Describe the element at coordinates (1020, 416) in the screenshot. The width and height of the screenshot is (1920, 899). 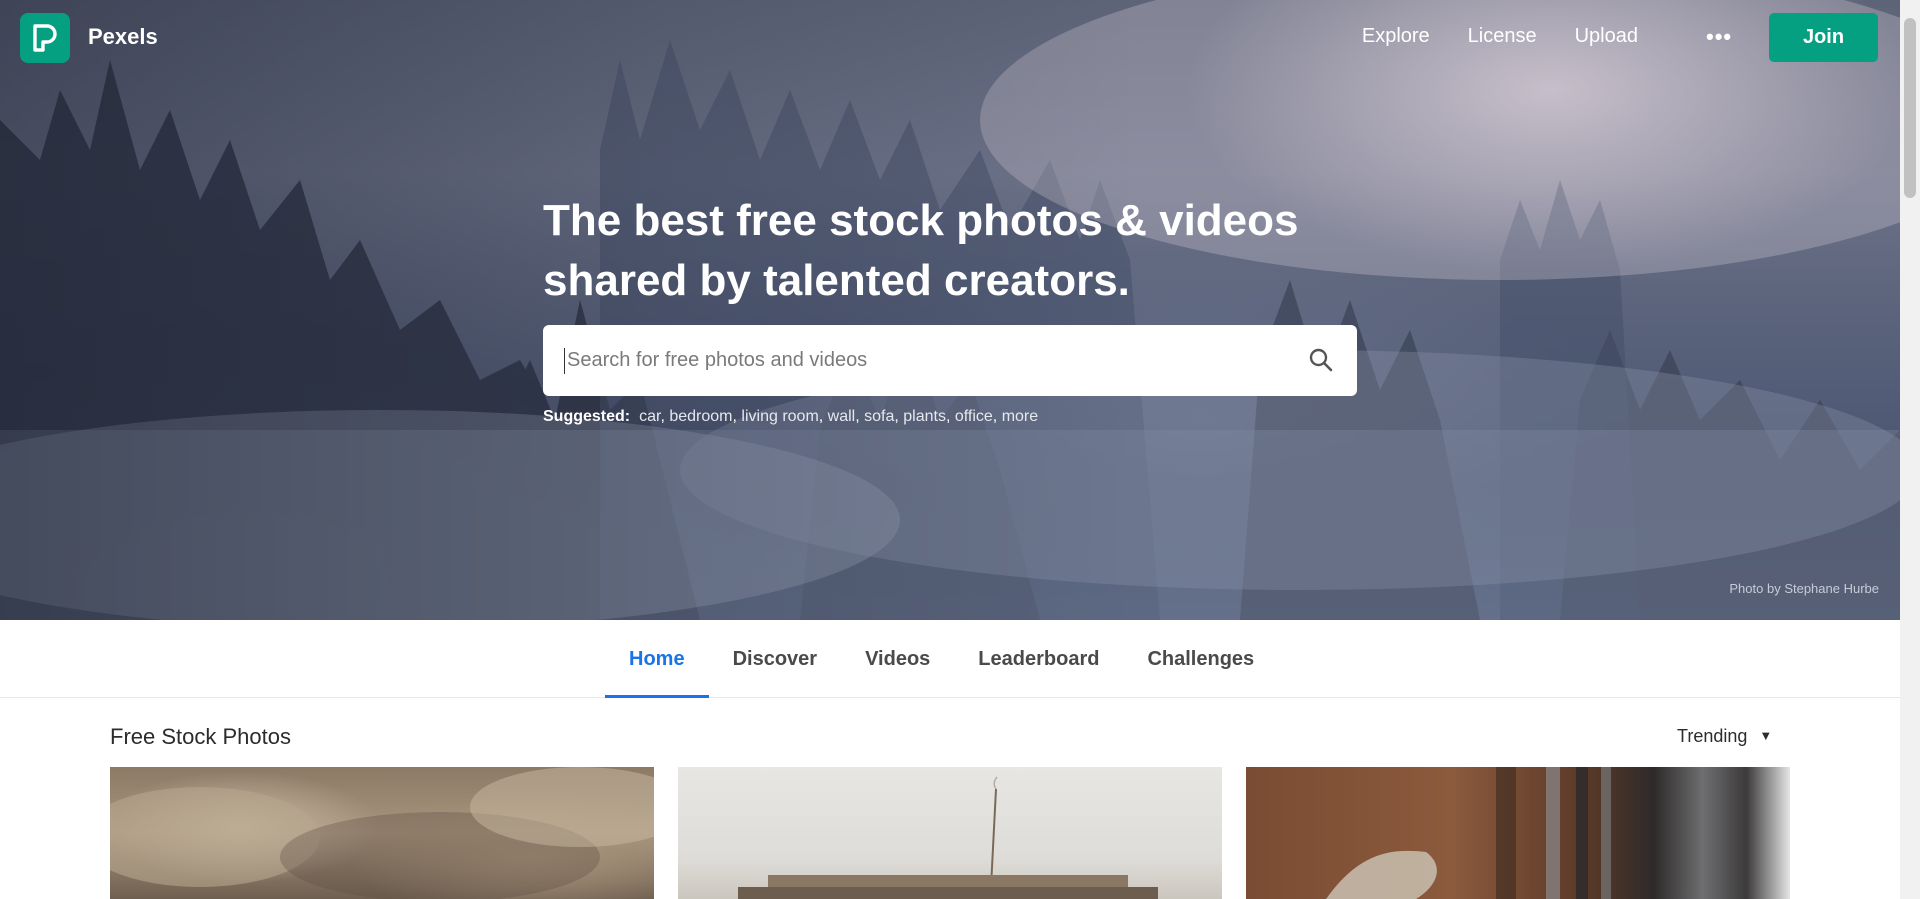
I see `suggestion-more: more` at that location.